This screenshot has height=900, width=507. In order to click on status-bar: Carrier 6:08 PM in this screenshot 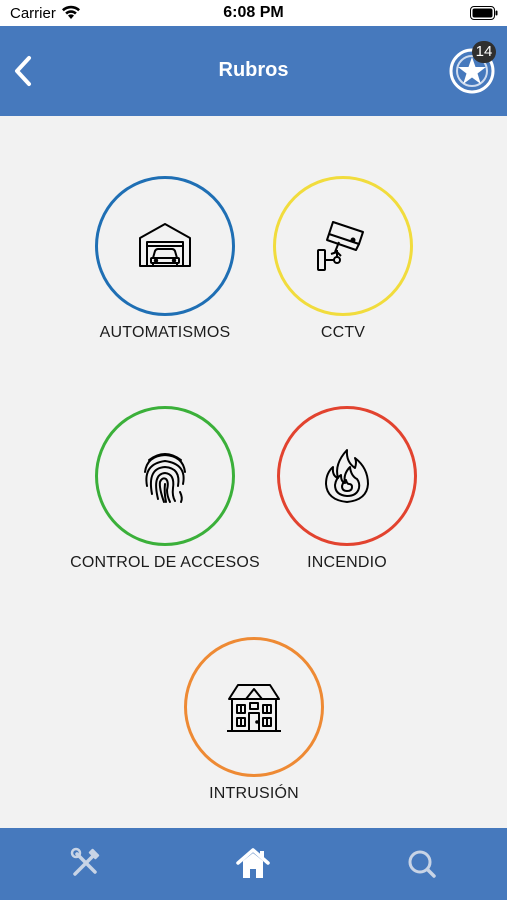, I will do `click(253, 13)`.